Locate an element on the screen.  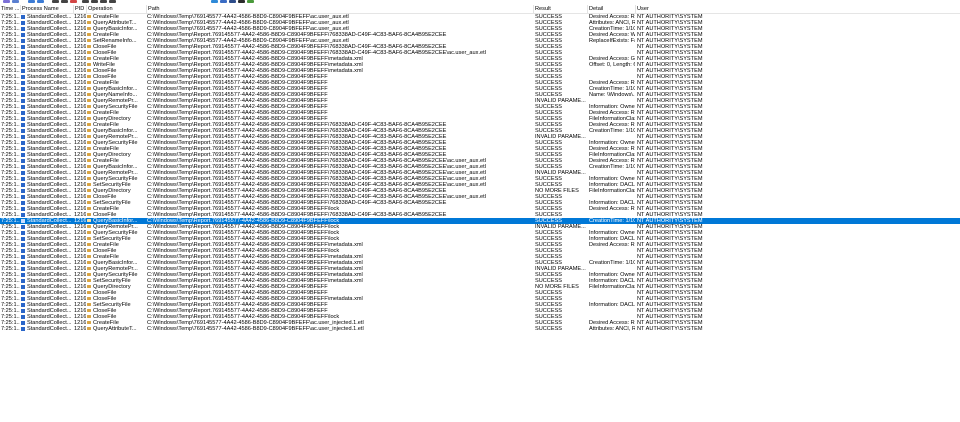
open-icon is located at coordinates (6, 1).